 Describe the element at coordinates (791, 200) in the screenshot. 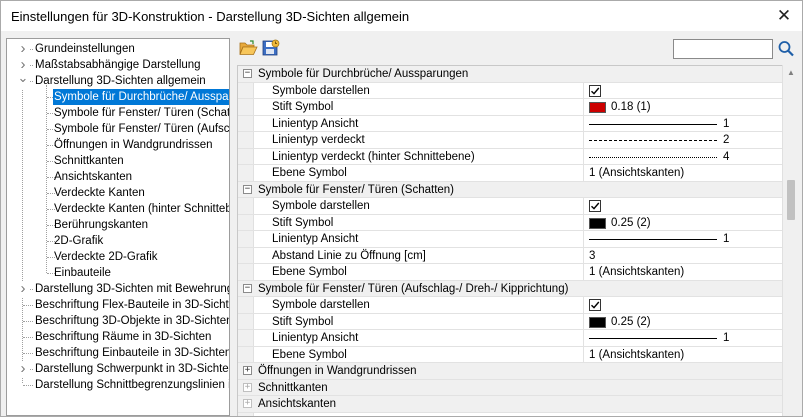

I see `scroll-thumb` at that location.